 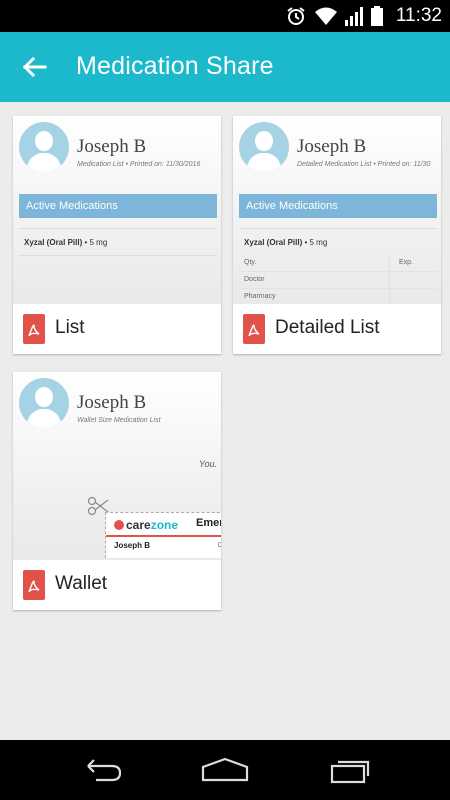 What do you see at coordinates (208, 464) in the screenshot?
I see `wallet-you-text: You.` at bounding box center [208, 464].